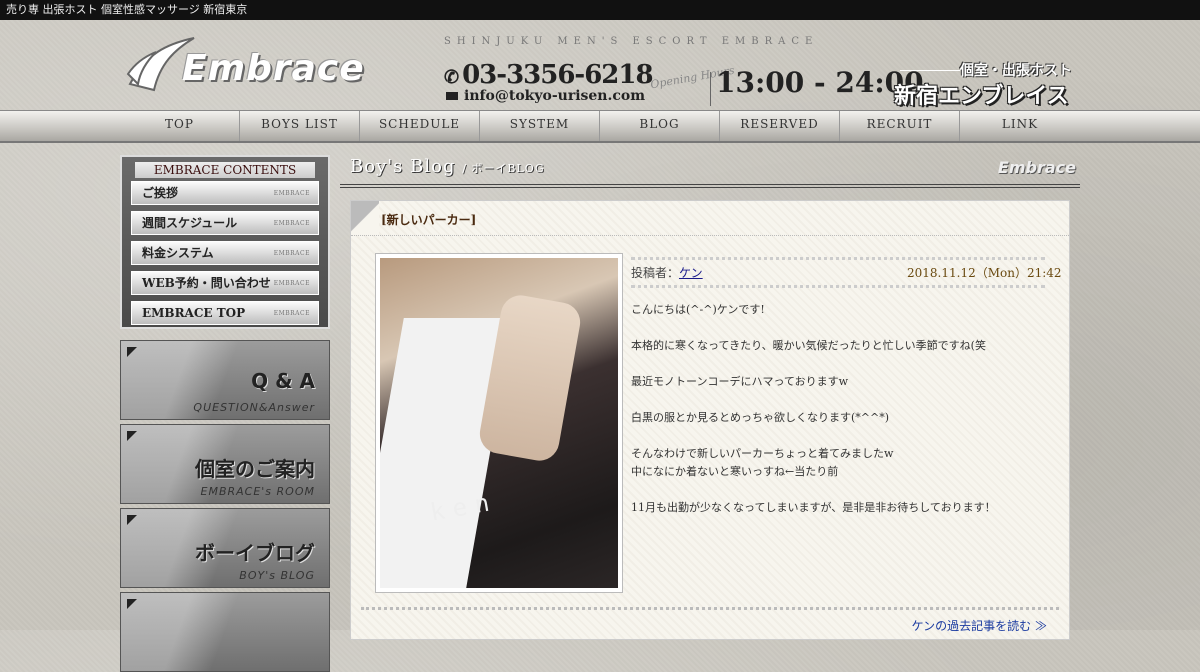 The image size is (1200, 672). I want to click on page-heading: Boy's Blog / ボーイBLOG Embrace, so click(710, 170).